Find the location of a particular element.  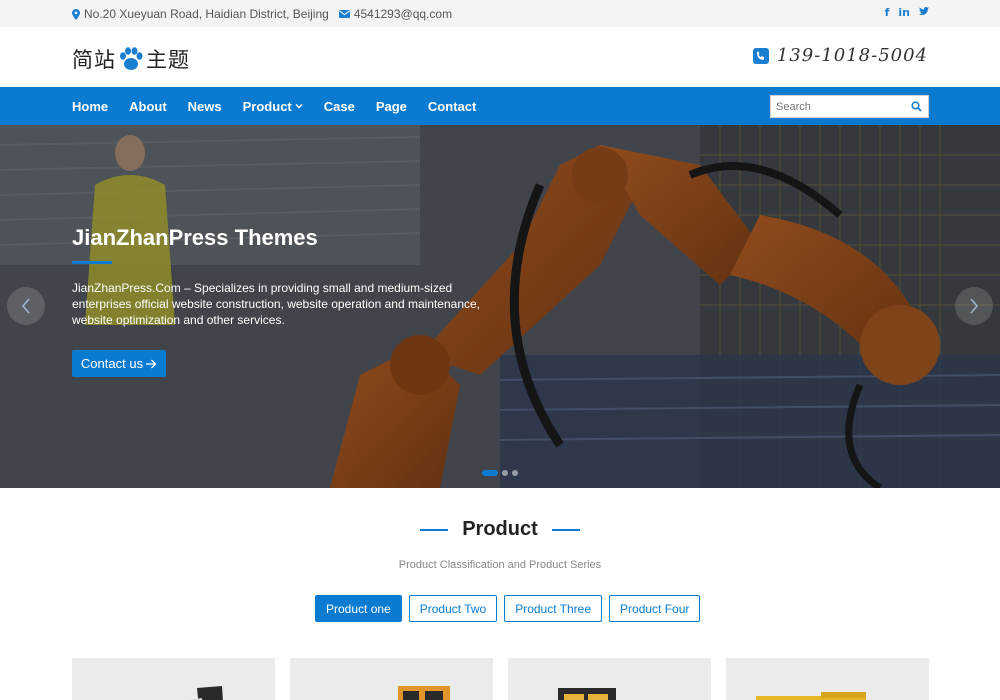

nav-item-home: Home is located at coordinates (90, 106).